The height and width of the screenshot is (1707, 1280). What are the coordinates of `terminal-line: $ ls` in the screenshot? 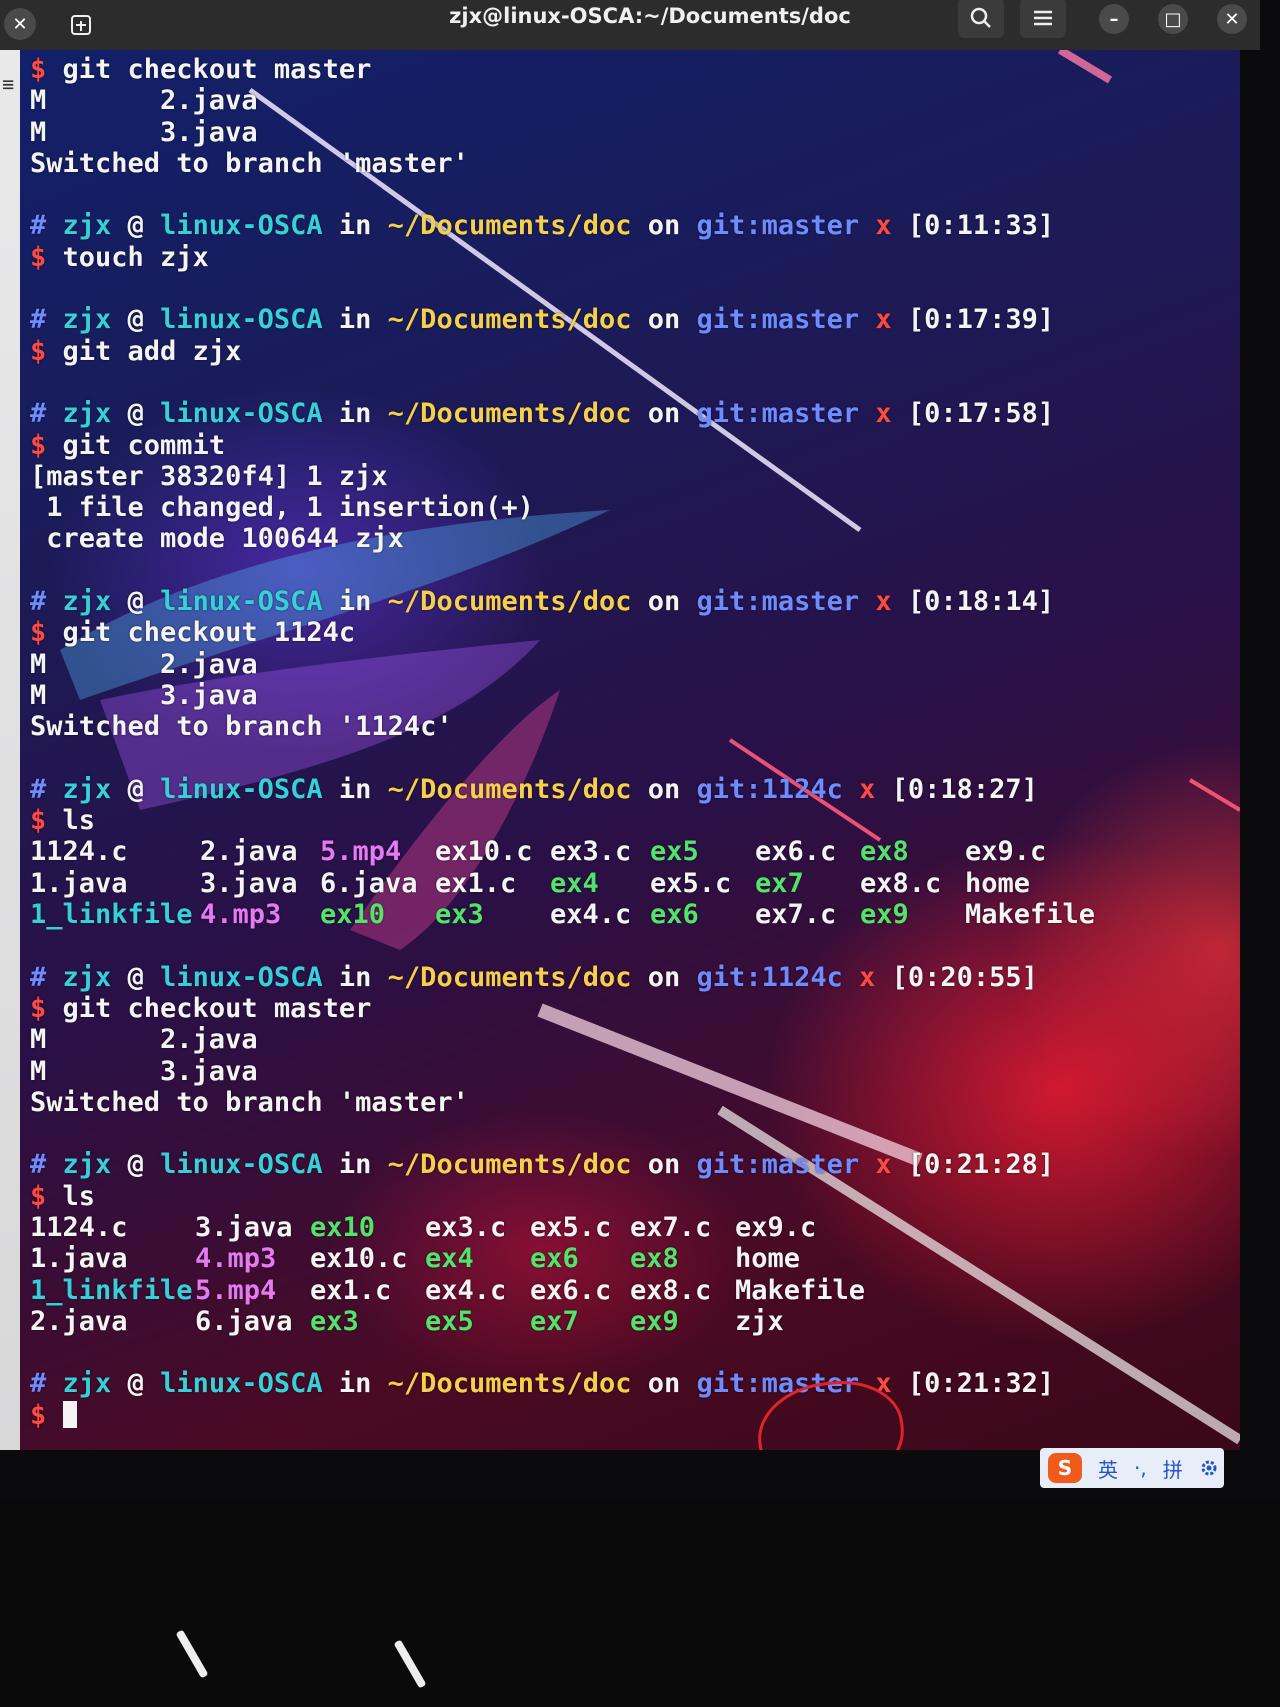 It's located at (635, 1196).